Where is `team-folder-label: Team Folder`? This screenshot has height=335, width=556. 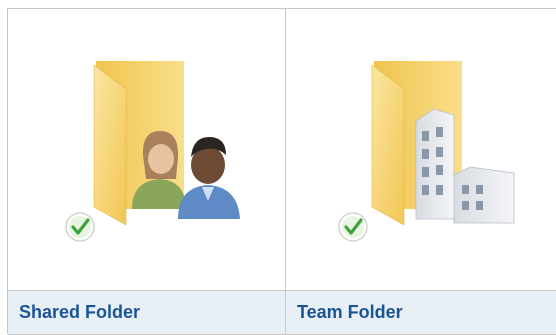 team-folder-label: Team Folder is located at coordinates (350, 312).